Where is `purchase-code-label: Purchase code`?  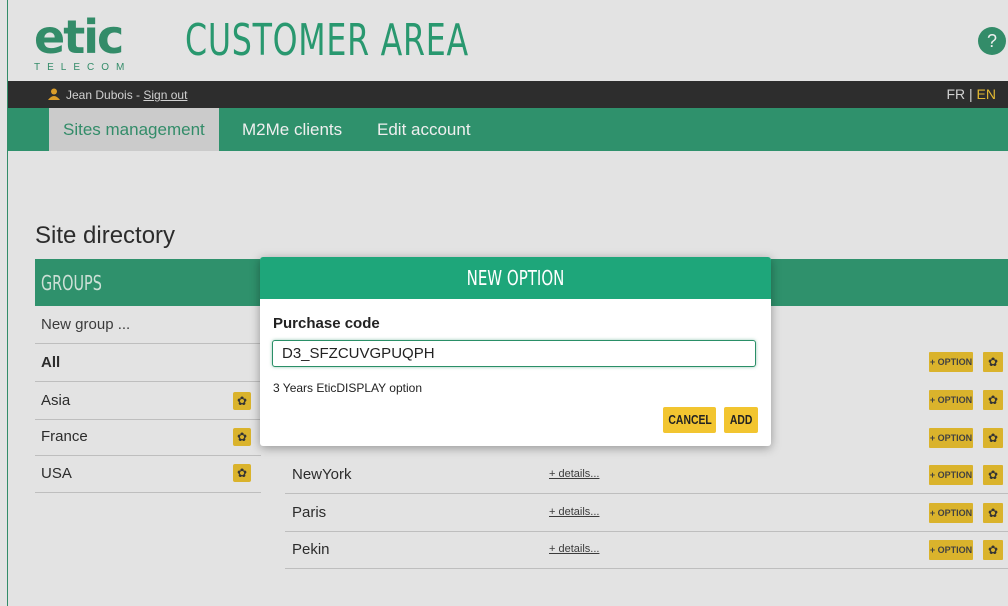 purchase-code-label: Purchase code is located at coordinates (326, 323).